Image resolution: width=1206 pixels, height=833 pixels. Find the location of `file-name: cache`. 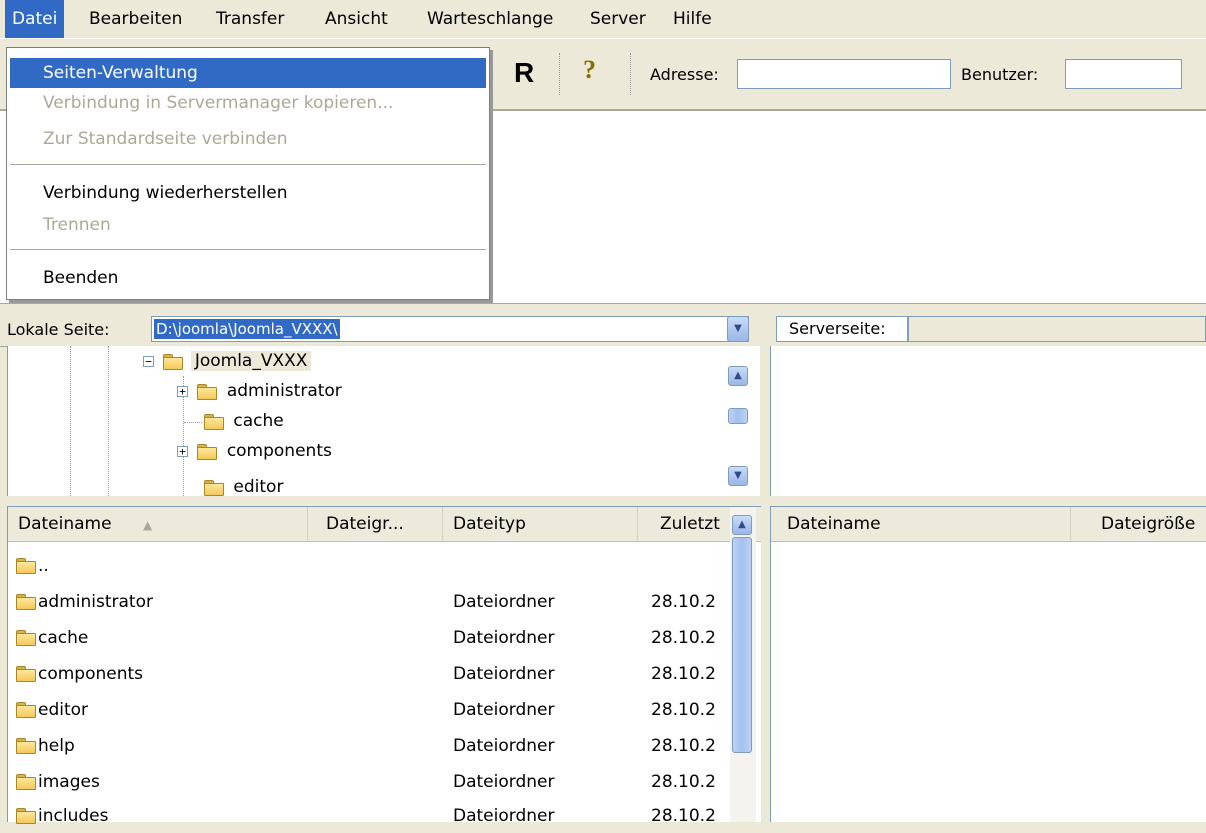

file-name: cache is located at coordinates (63, 638).